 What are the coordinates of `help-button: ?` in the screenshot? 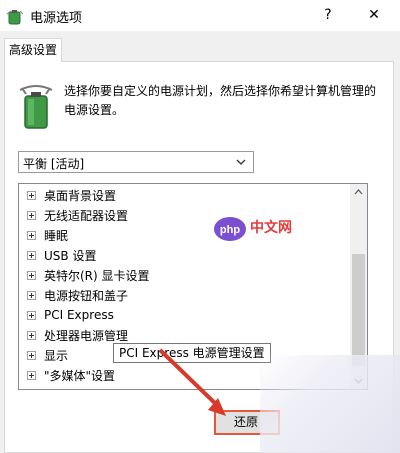 It's located at (328, 15).